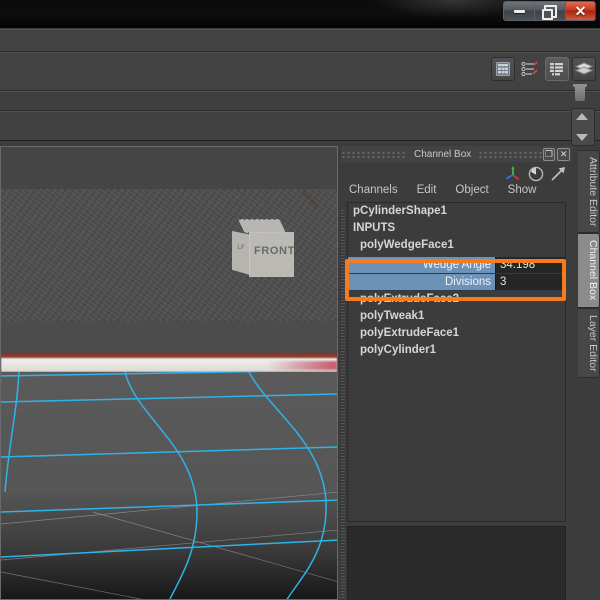 The image size is (600, 600). What do you see at coordinates (343, 405) in the screenshot?
I see `panel-left-scroll-grip` at bounding box center [343, 405].